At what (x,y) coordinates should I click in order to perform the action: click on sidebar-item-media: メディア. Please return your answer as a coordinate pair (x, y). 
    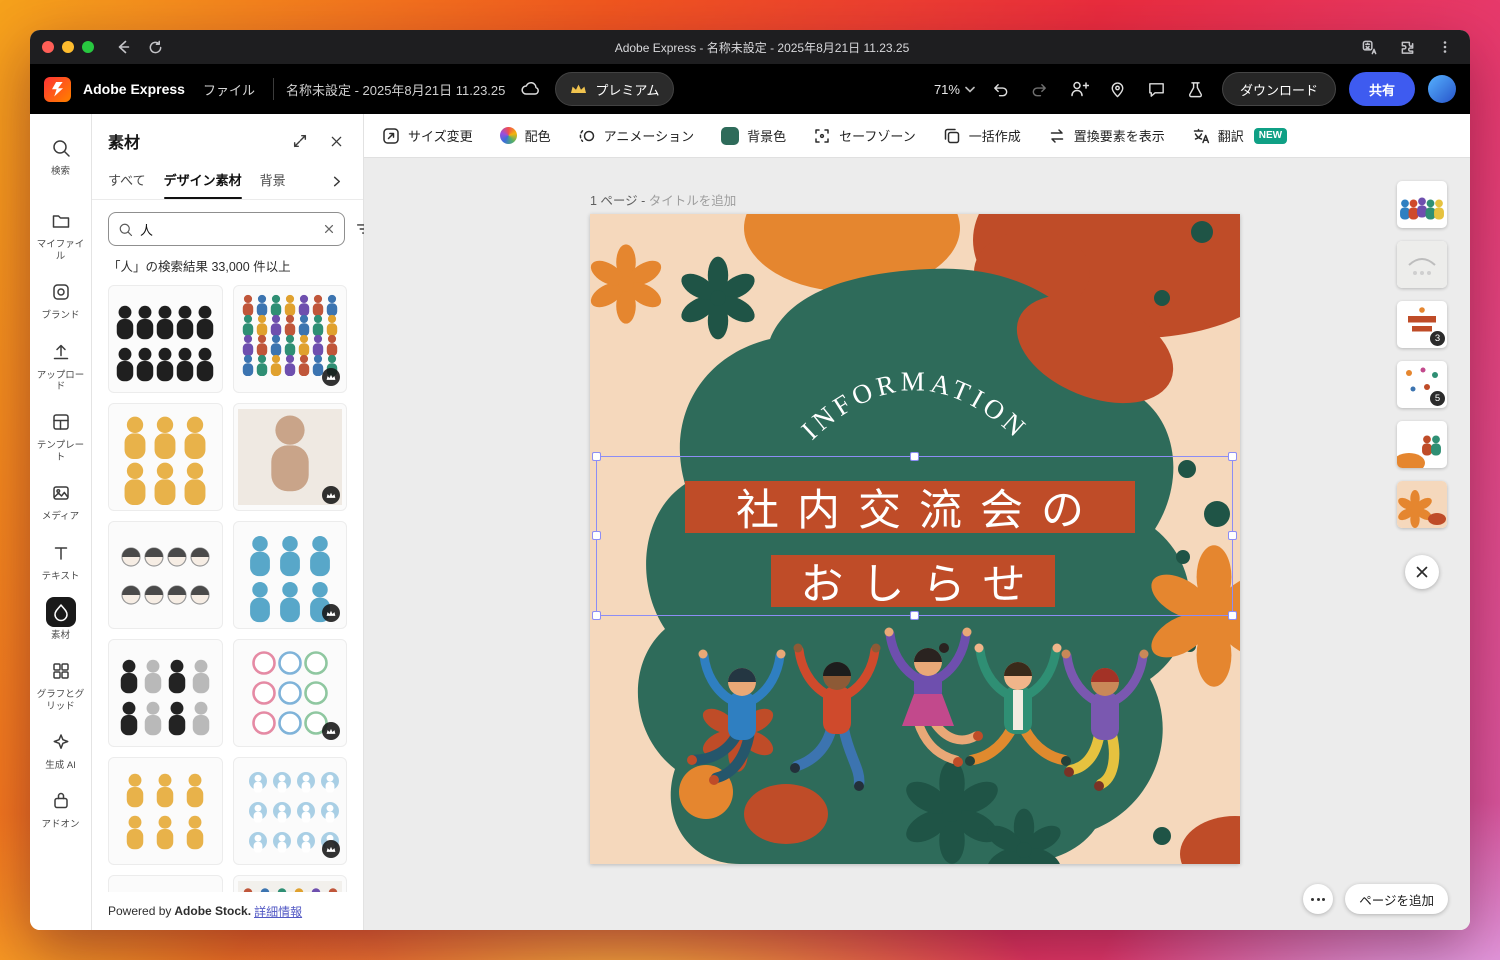
    Looking at the image, I should click on (61, 500).